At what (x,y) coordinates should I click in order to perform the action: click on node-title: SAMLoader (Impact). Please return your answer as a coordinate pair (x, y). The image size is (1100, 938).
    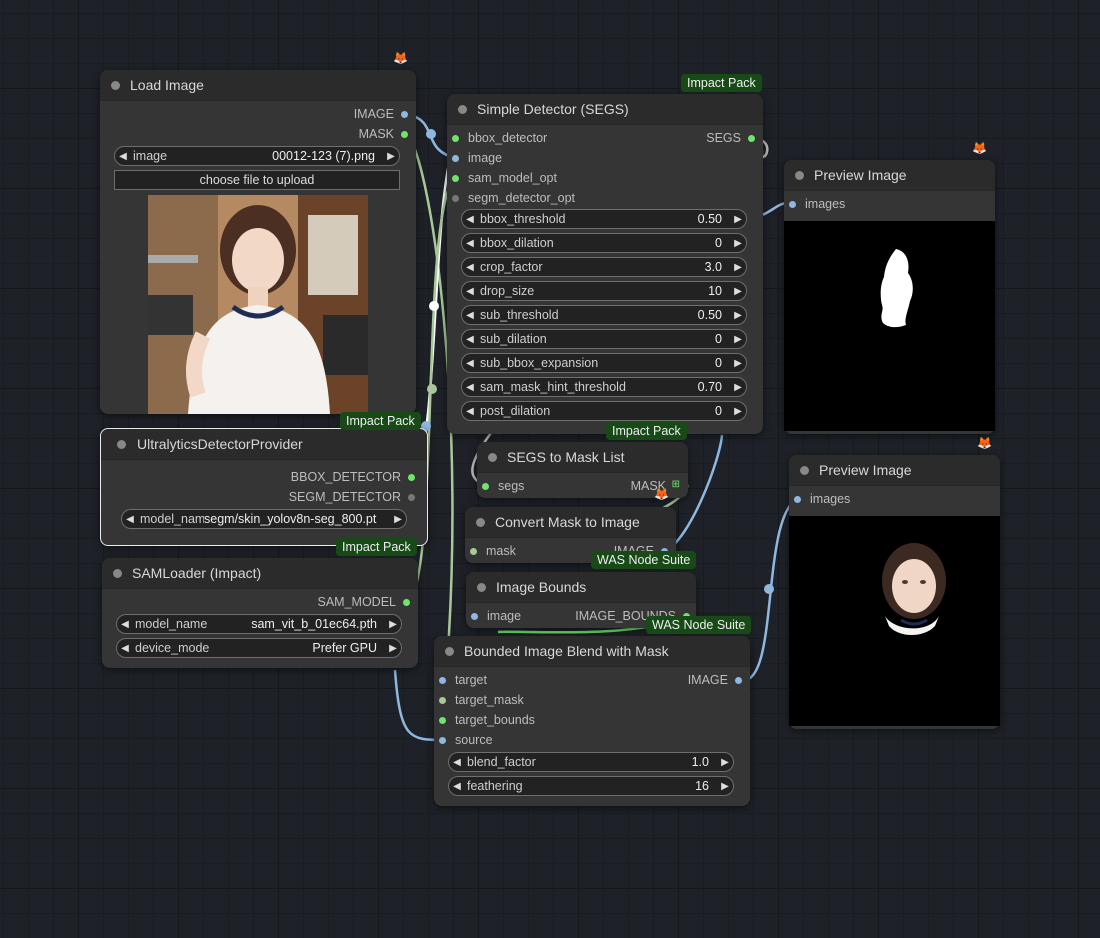
    Looking at the image, I should click on (260, 573).